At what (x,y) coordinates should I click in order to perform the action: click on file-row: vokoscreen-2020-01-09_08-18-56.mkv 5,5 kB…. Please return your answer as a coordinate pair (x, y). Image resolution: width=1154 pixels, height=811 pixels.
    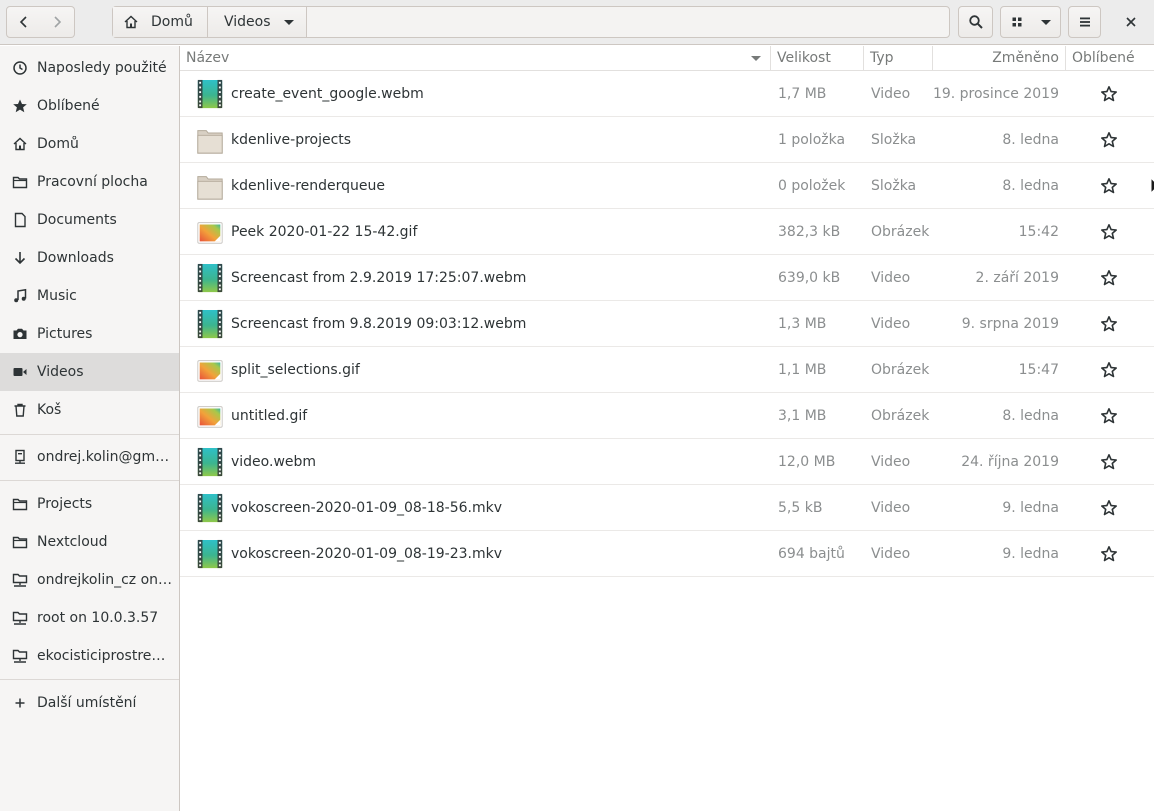
    Looking at the image, I should click on (667, 508).